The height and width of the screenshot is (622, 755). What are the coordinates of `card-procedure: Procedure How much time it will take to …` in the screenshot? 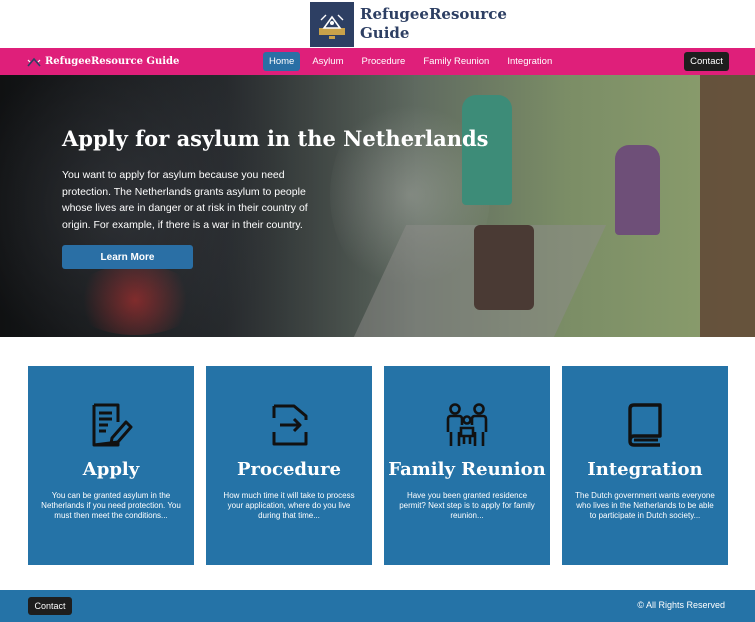 It's located at (289, 465).